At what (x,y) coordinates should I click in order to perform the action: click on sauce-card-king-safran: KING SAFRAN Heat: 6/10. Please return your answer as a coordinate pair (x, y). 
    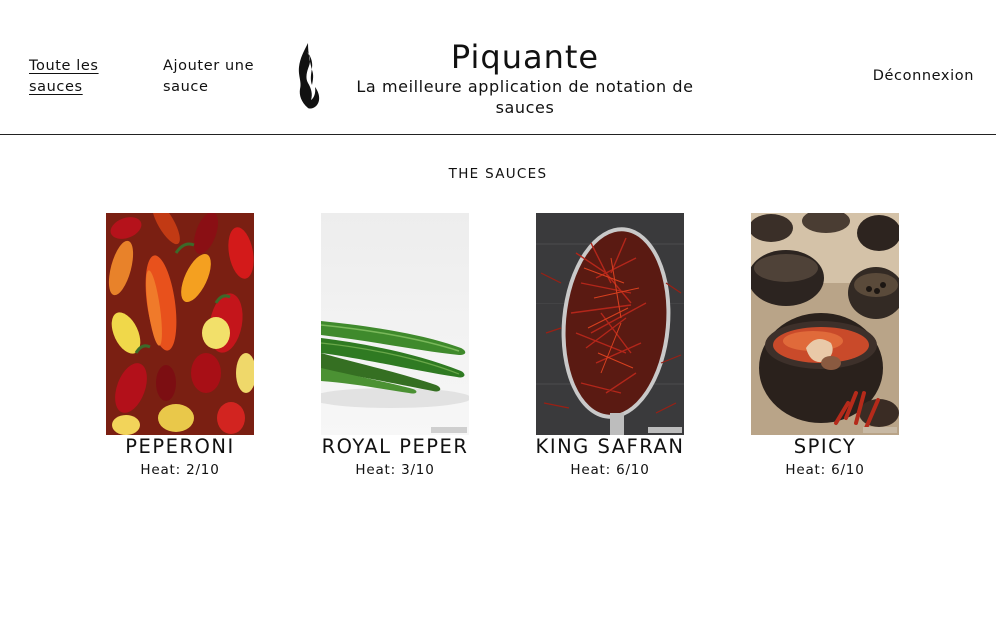
    Looking at the image, I should click on (610, 346).